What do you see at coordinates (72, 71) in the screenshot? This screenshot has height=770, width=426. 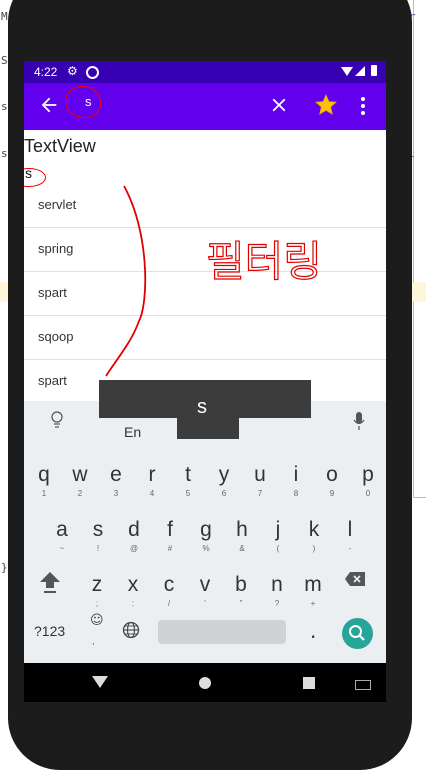 I see `settings-gear-icon: ⚙` at bounding box center [72, 71].